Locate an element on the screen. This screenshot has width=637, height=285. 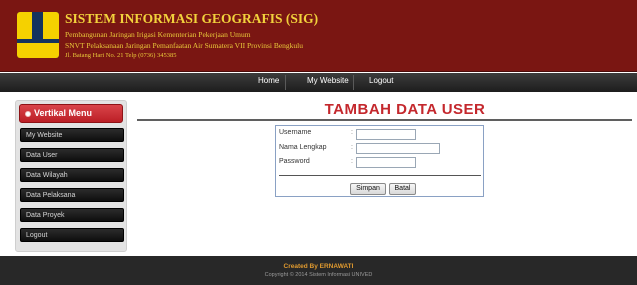
sidebar-item-data-pelaksana: Data Pelaksana is located at coordinates (72, 195).